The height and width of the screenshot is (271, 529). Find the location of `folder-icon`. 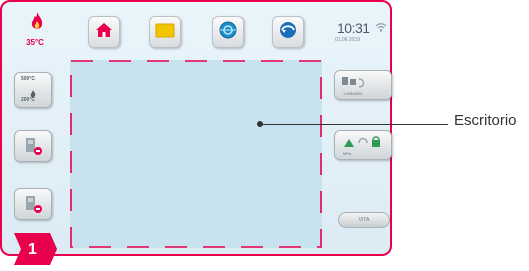

folder-icon is located at coordinates (165, 32).